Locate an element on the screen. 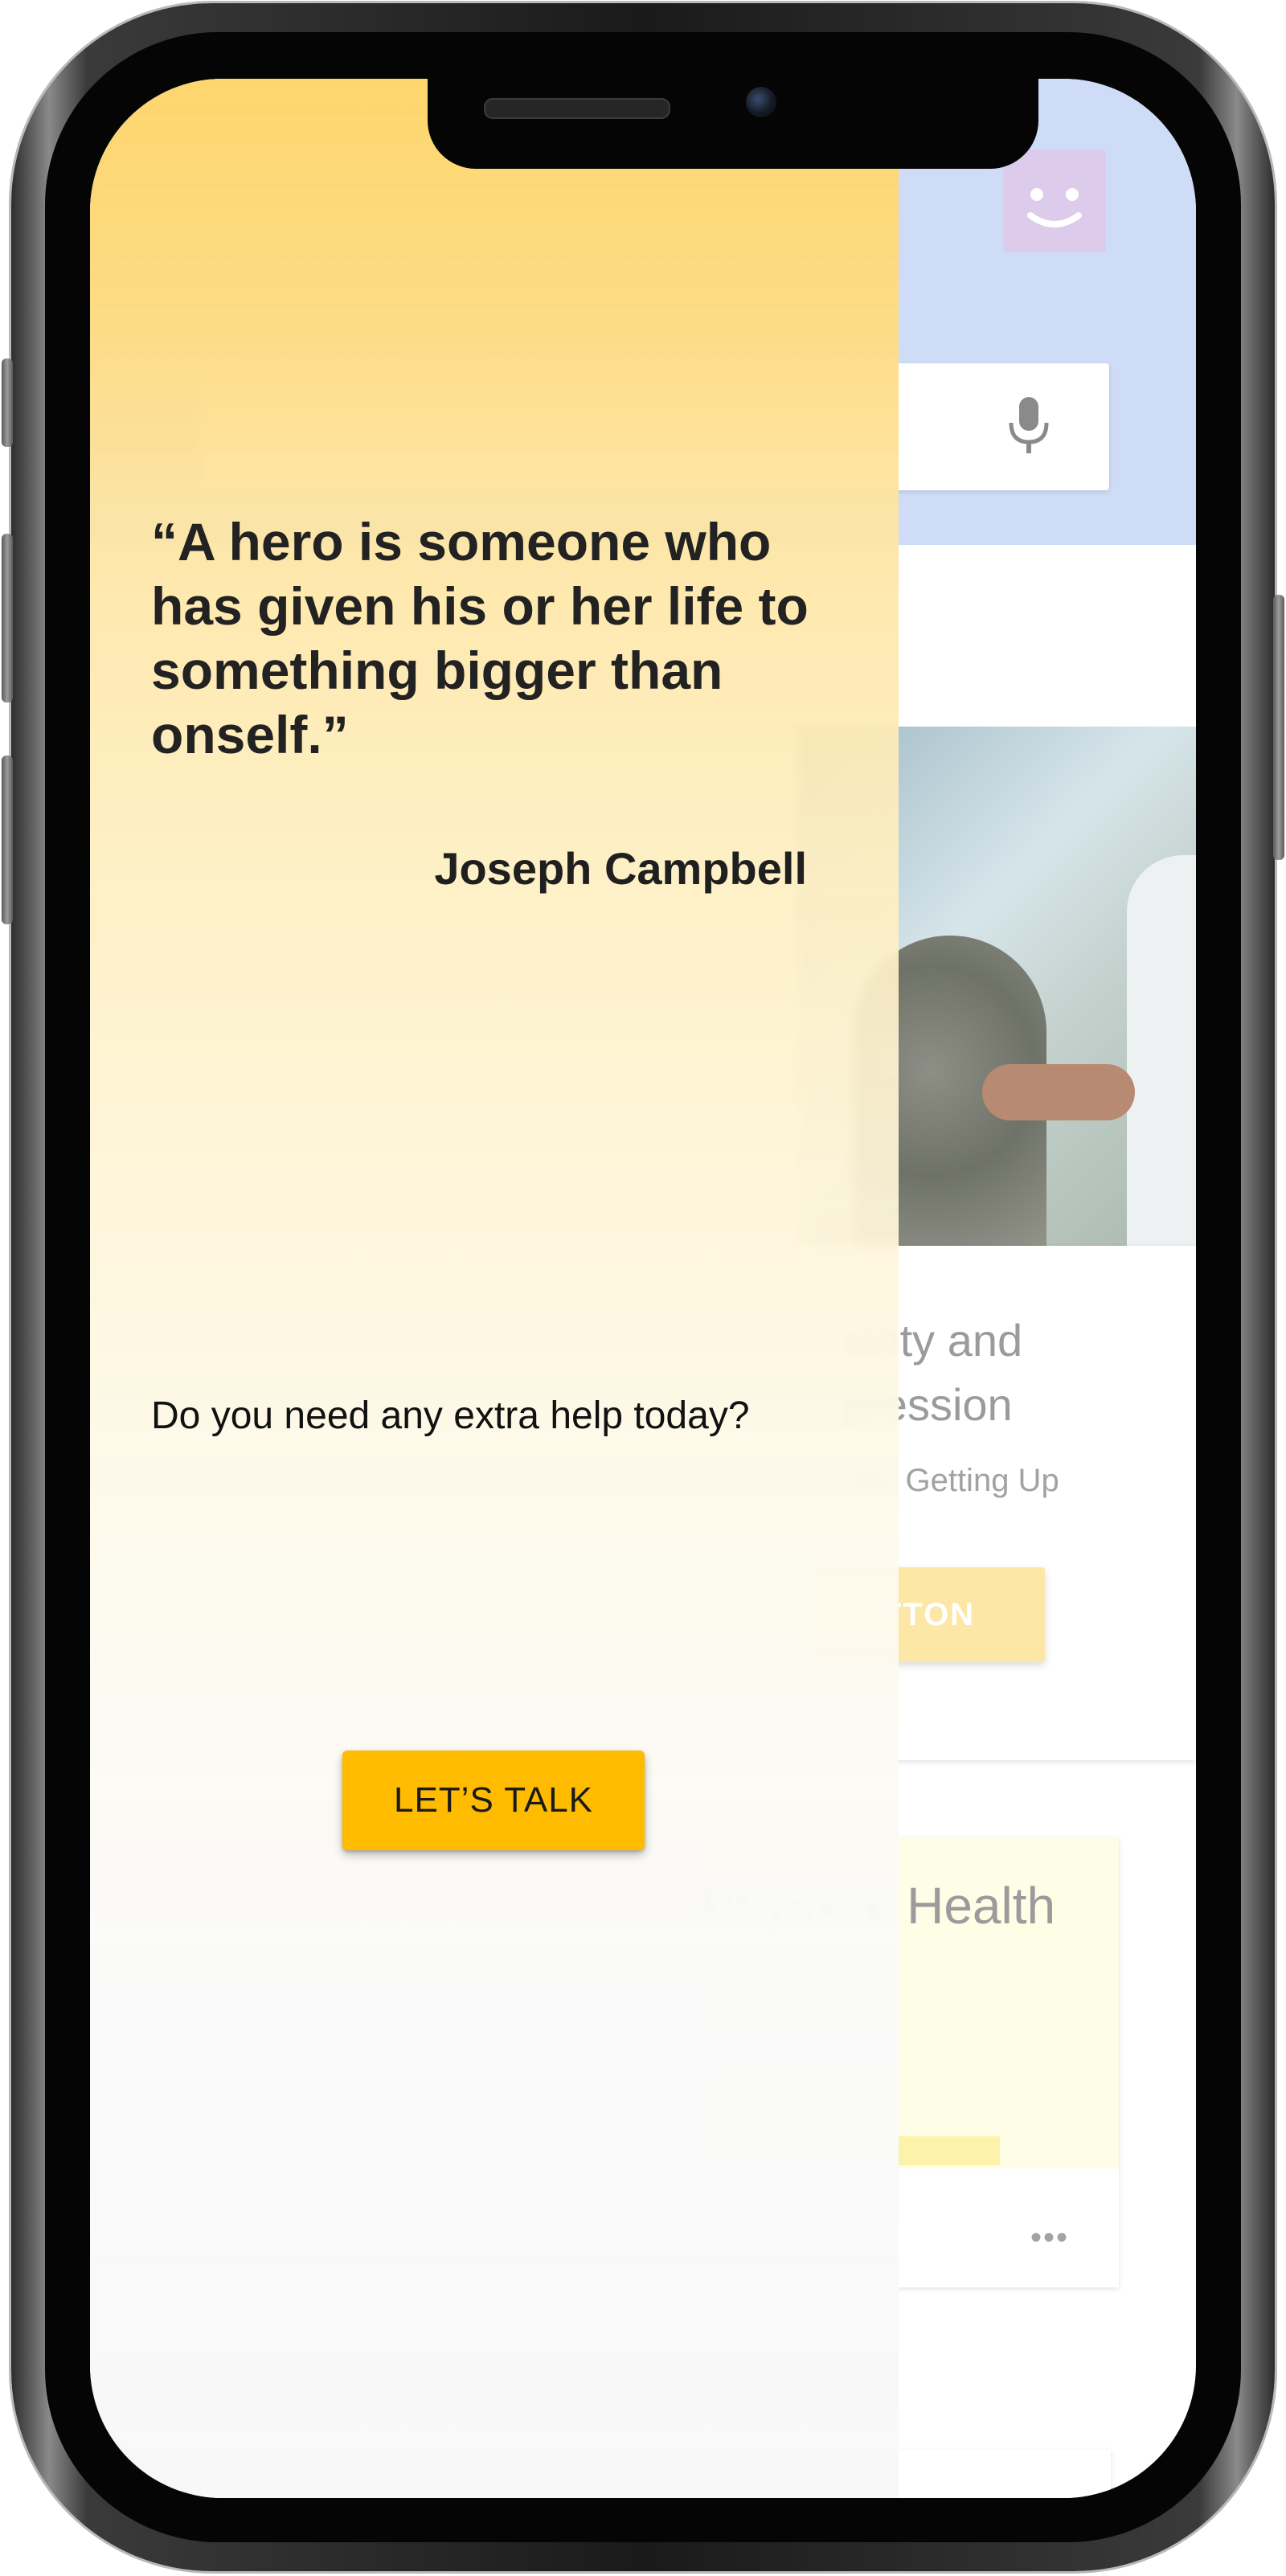 The height and width of the screenshot is (2576, 1286). quote-author: Joseph Campbell is located at coordinates (620, 868).